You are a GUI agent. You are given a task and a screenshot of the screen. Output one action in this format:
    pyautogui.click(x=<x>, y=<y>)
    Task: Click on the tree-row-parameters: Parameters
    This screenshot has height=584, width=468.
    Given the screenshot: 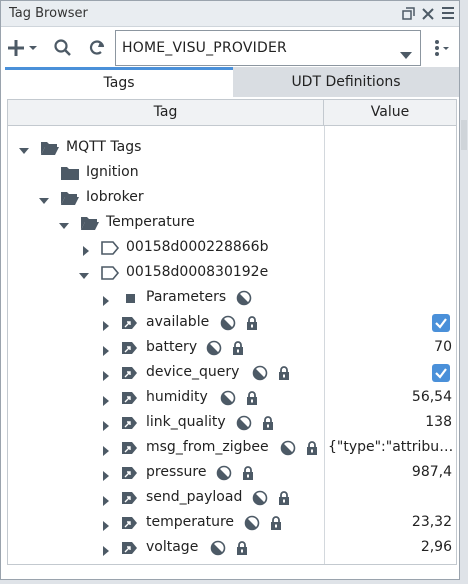 What is the action you would take?
    pyautogui.click(x=232, y=298)
    